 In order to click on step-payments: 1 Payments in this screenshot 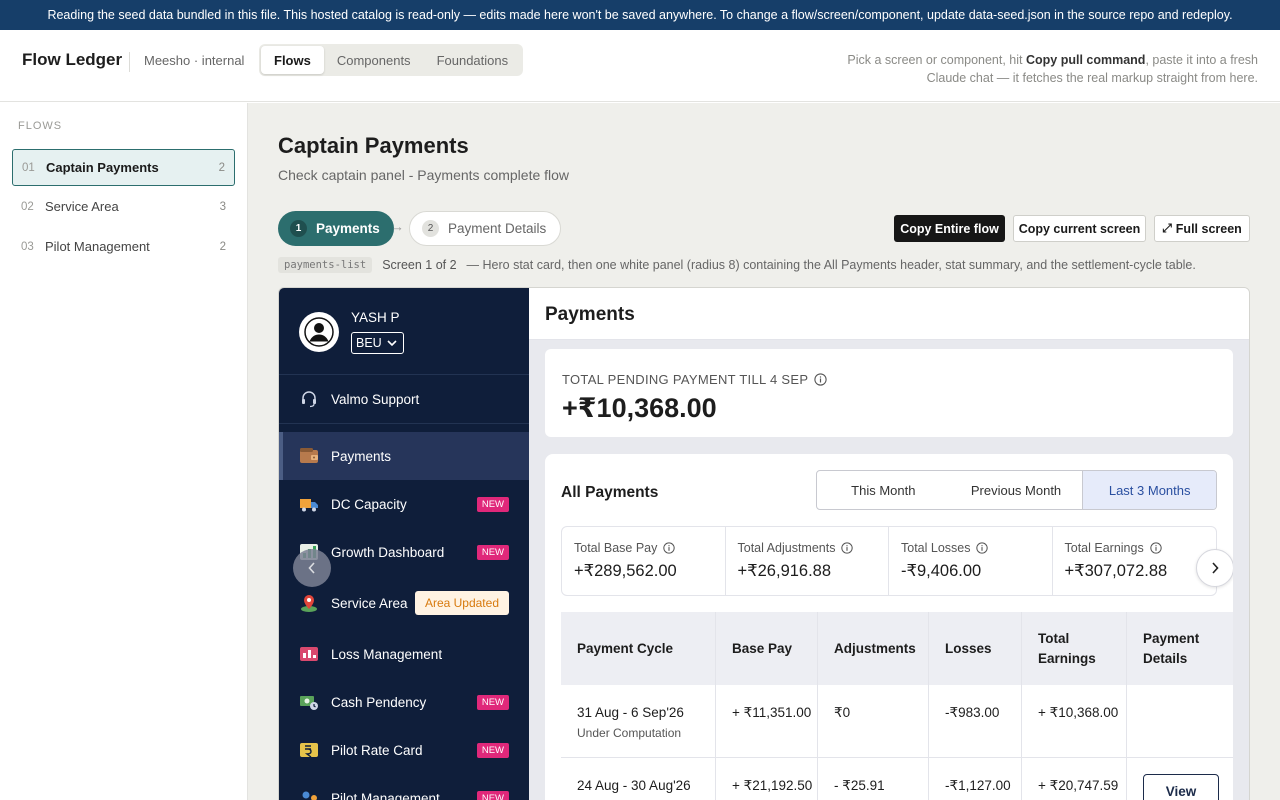, I will do `click(336, 228)`.